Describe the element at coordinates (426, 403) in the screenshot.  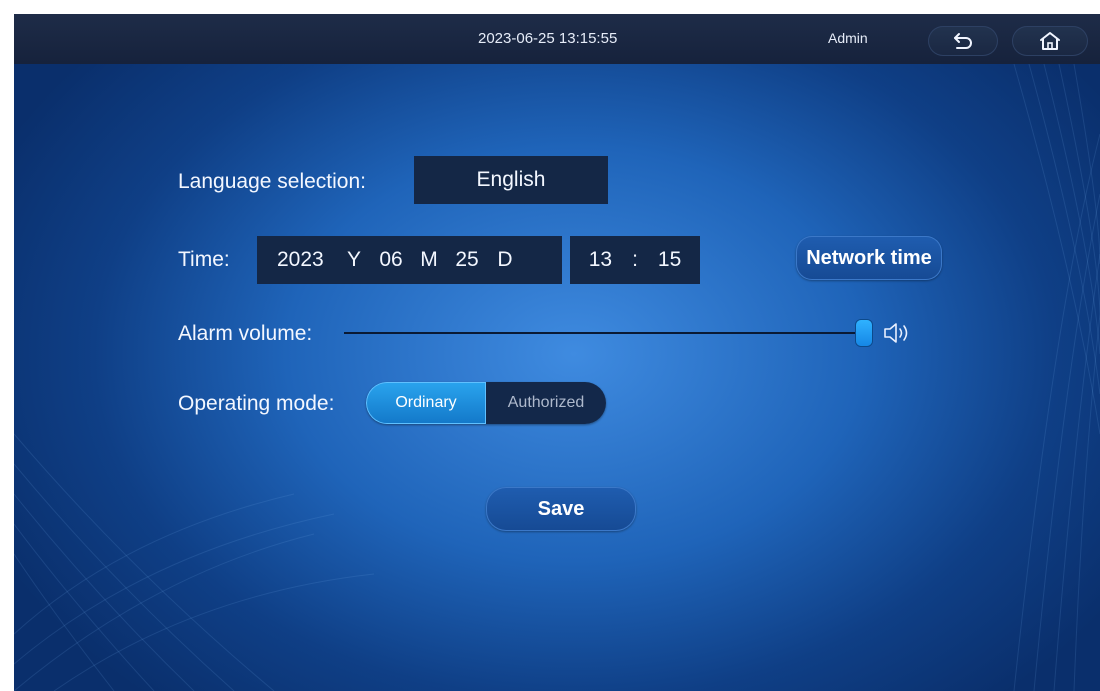
I see `mode-ordinary-option: Ordinary` at that location.